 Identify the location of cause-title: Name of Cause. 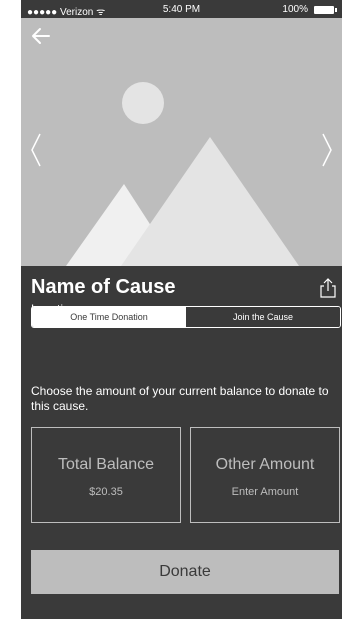
(103, 287).